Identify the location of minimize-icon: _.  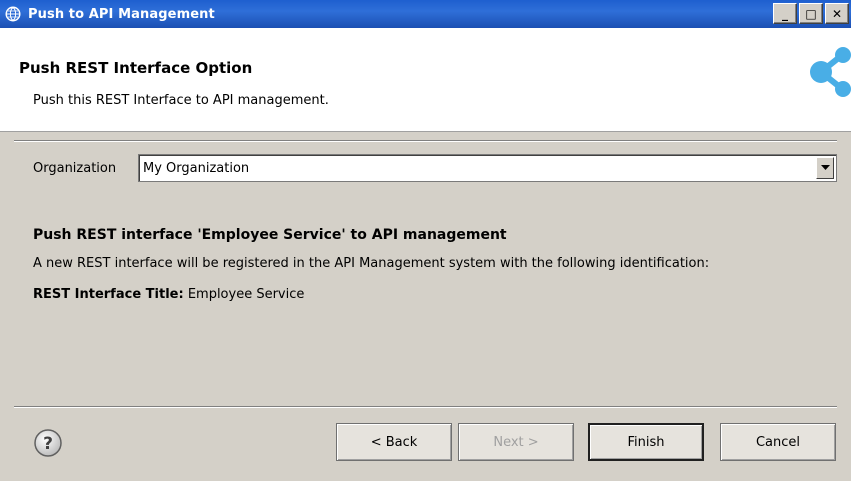
(785, 13).